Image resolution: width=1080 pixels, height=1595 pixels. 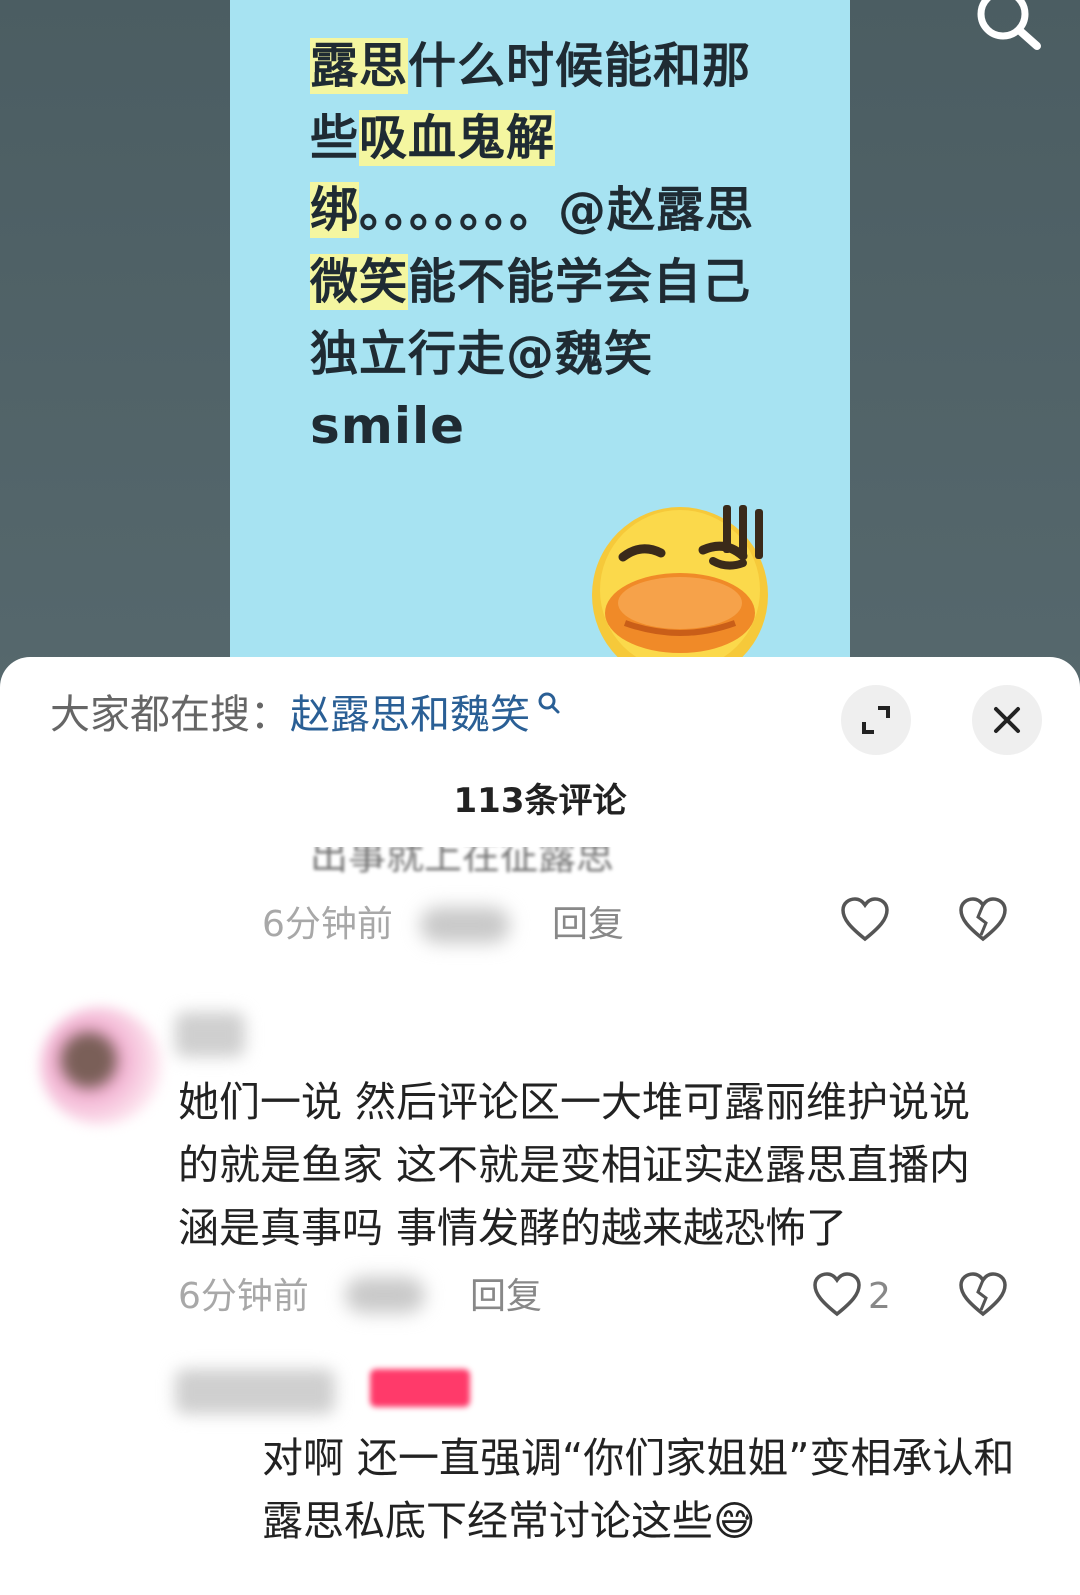 I want to click on sweating-duck-emoji, so click(x=680, y=590).